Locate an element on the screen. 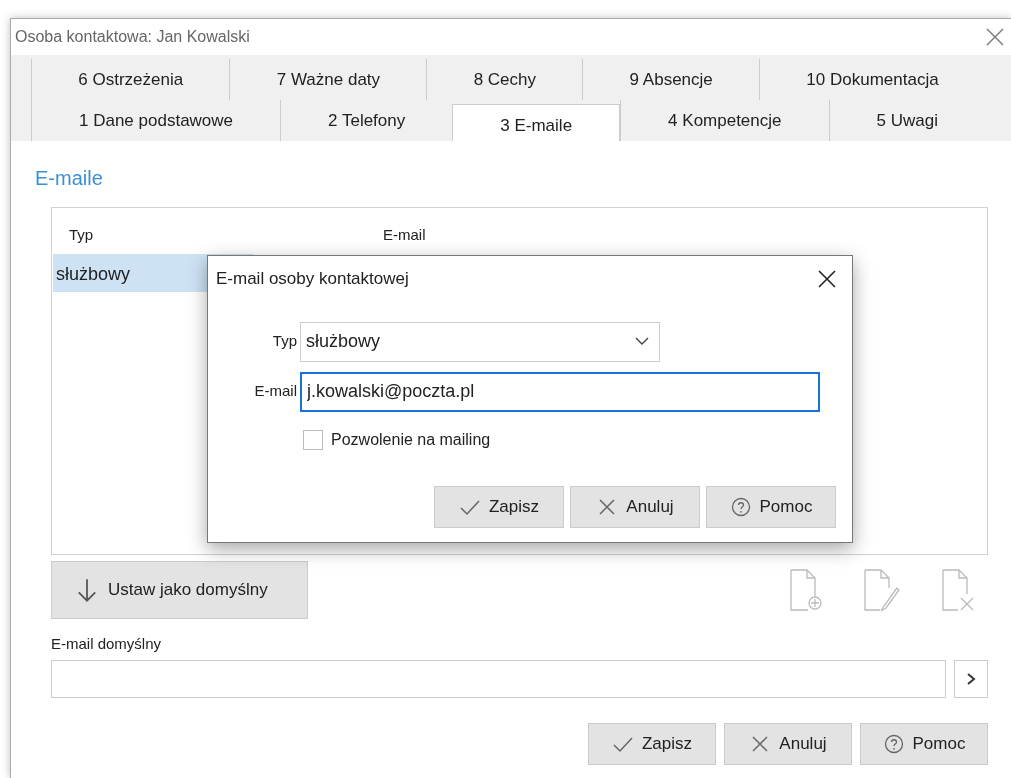 This screenshot has height=778, width=1011. tab: 8 Cechy is located at coordinates (504, 79).